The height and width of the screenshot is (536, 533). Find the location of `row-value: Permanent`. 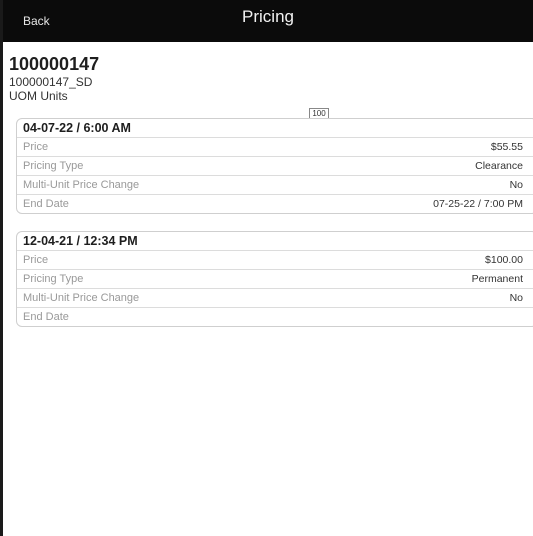

row-value: Permanent is located at coordinates (497, 279).